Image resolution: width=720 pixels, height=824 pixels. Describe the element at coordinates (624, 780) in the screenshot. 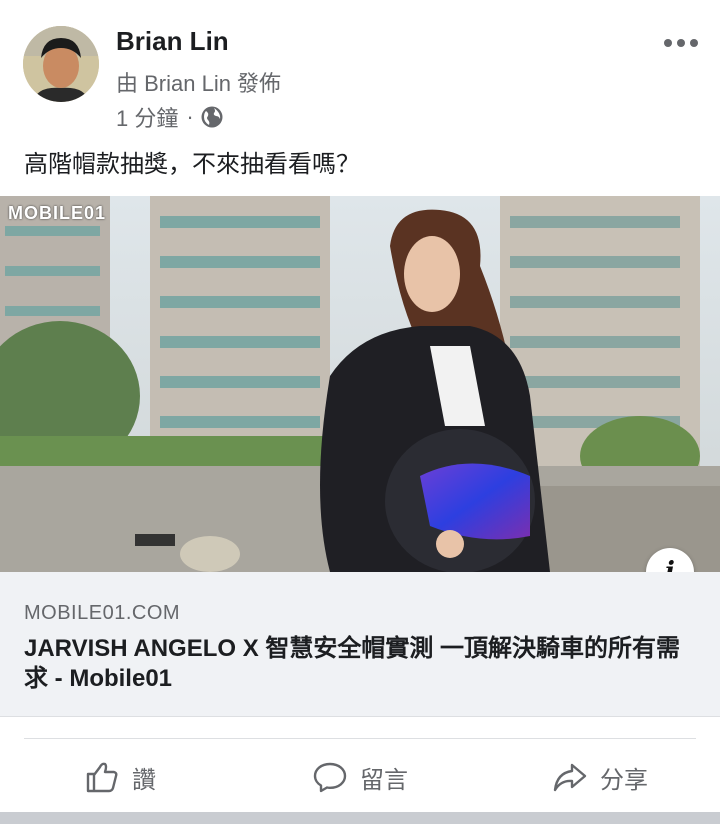

I see `share-label: 分享` at that location.